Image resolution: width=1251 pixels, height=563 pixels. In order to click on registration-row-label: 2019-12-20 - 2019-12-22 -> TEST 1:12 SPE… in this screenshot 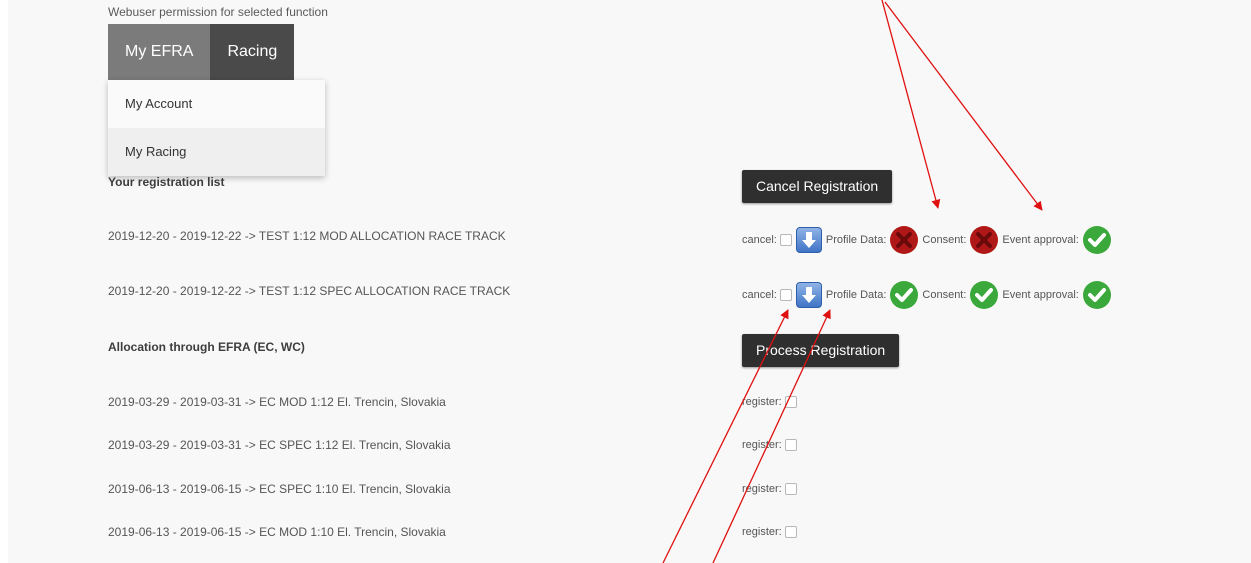, I will do `click(309, 291)`.